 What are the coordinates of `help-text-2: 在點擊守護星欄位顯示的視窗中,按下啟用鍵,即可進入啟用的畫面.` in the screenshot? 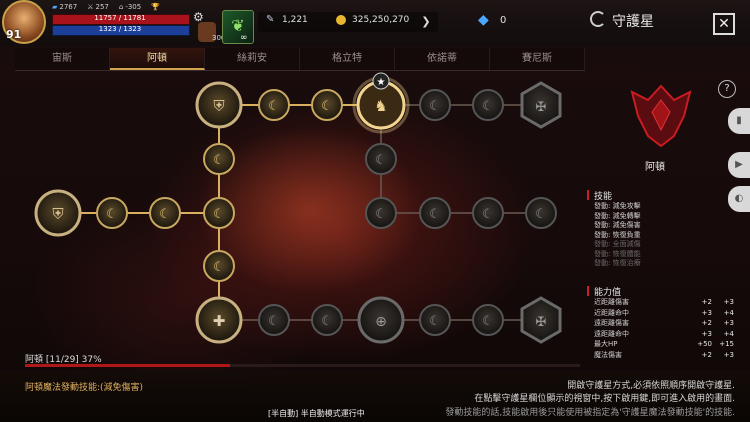 It's located at (604, 399).